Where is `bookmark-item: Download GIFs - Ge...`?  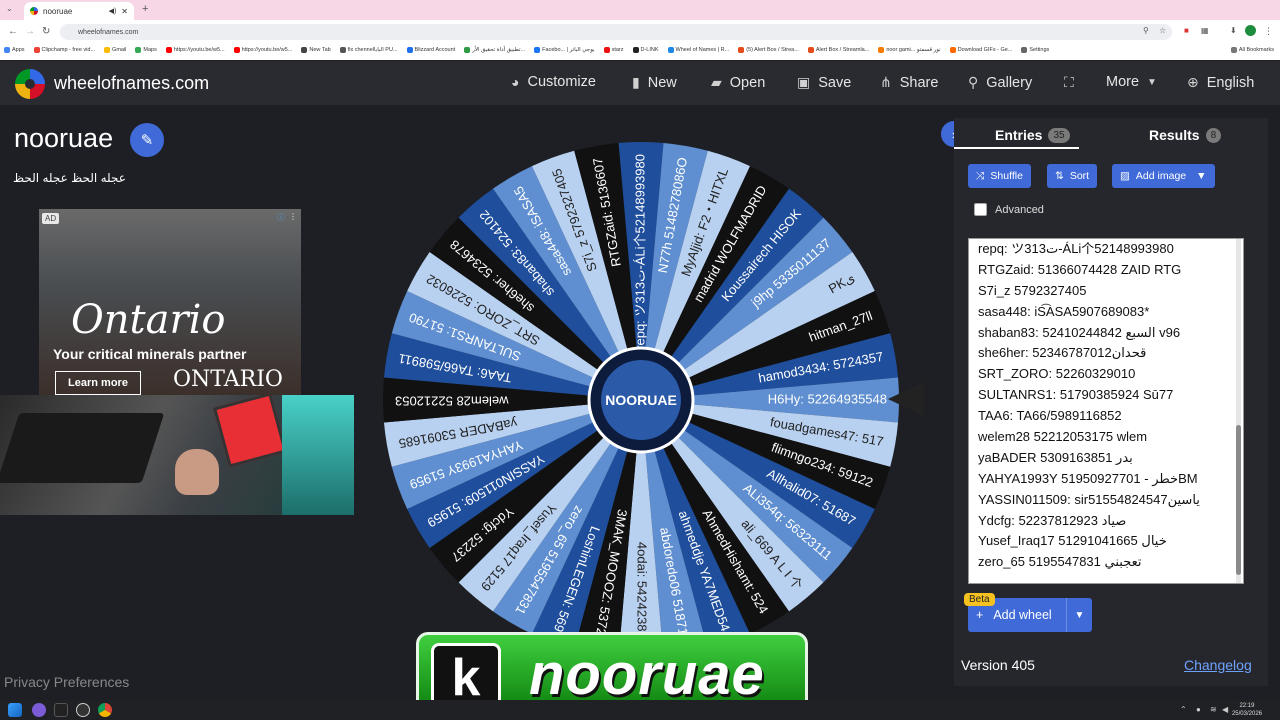
bookmark-item: Download GIFs - Ge... is located at coordinates (980, 50).